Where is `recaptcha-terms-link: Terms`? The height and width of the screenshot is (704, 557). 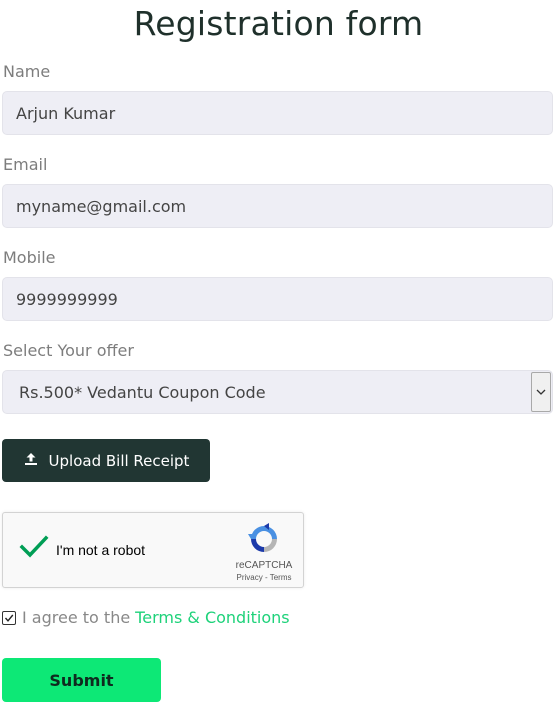 recaptcha-terms-link: Terms is located at coordinates (281, 577).